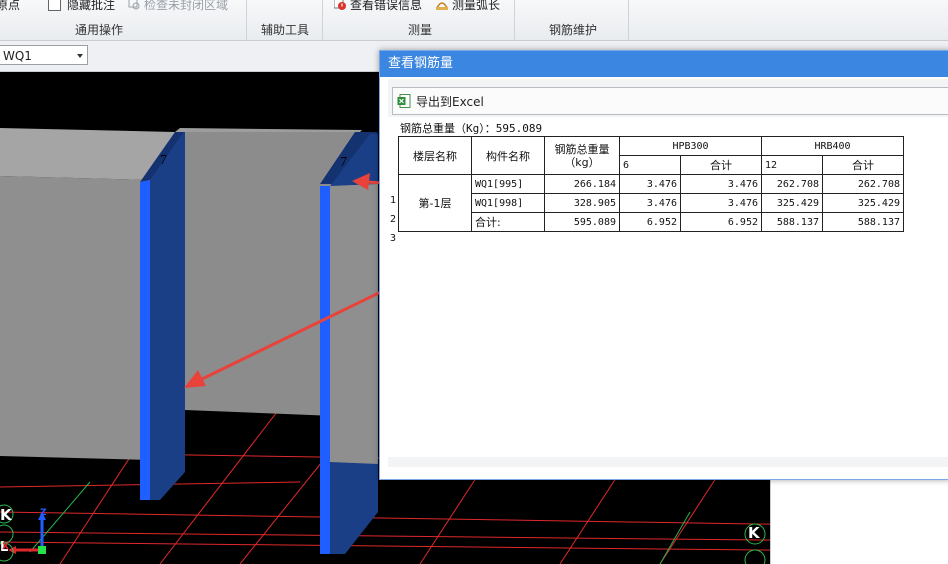 The height and width of the screenshot is (564, 948). I want to click on group-label-rebar-maint: 钢筋维护, so click(573, 30).